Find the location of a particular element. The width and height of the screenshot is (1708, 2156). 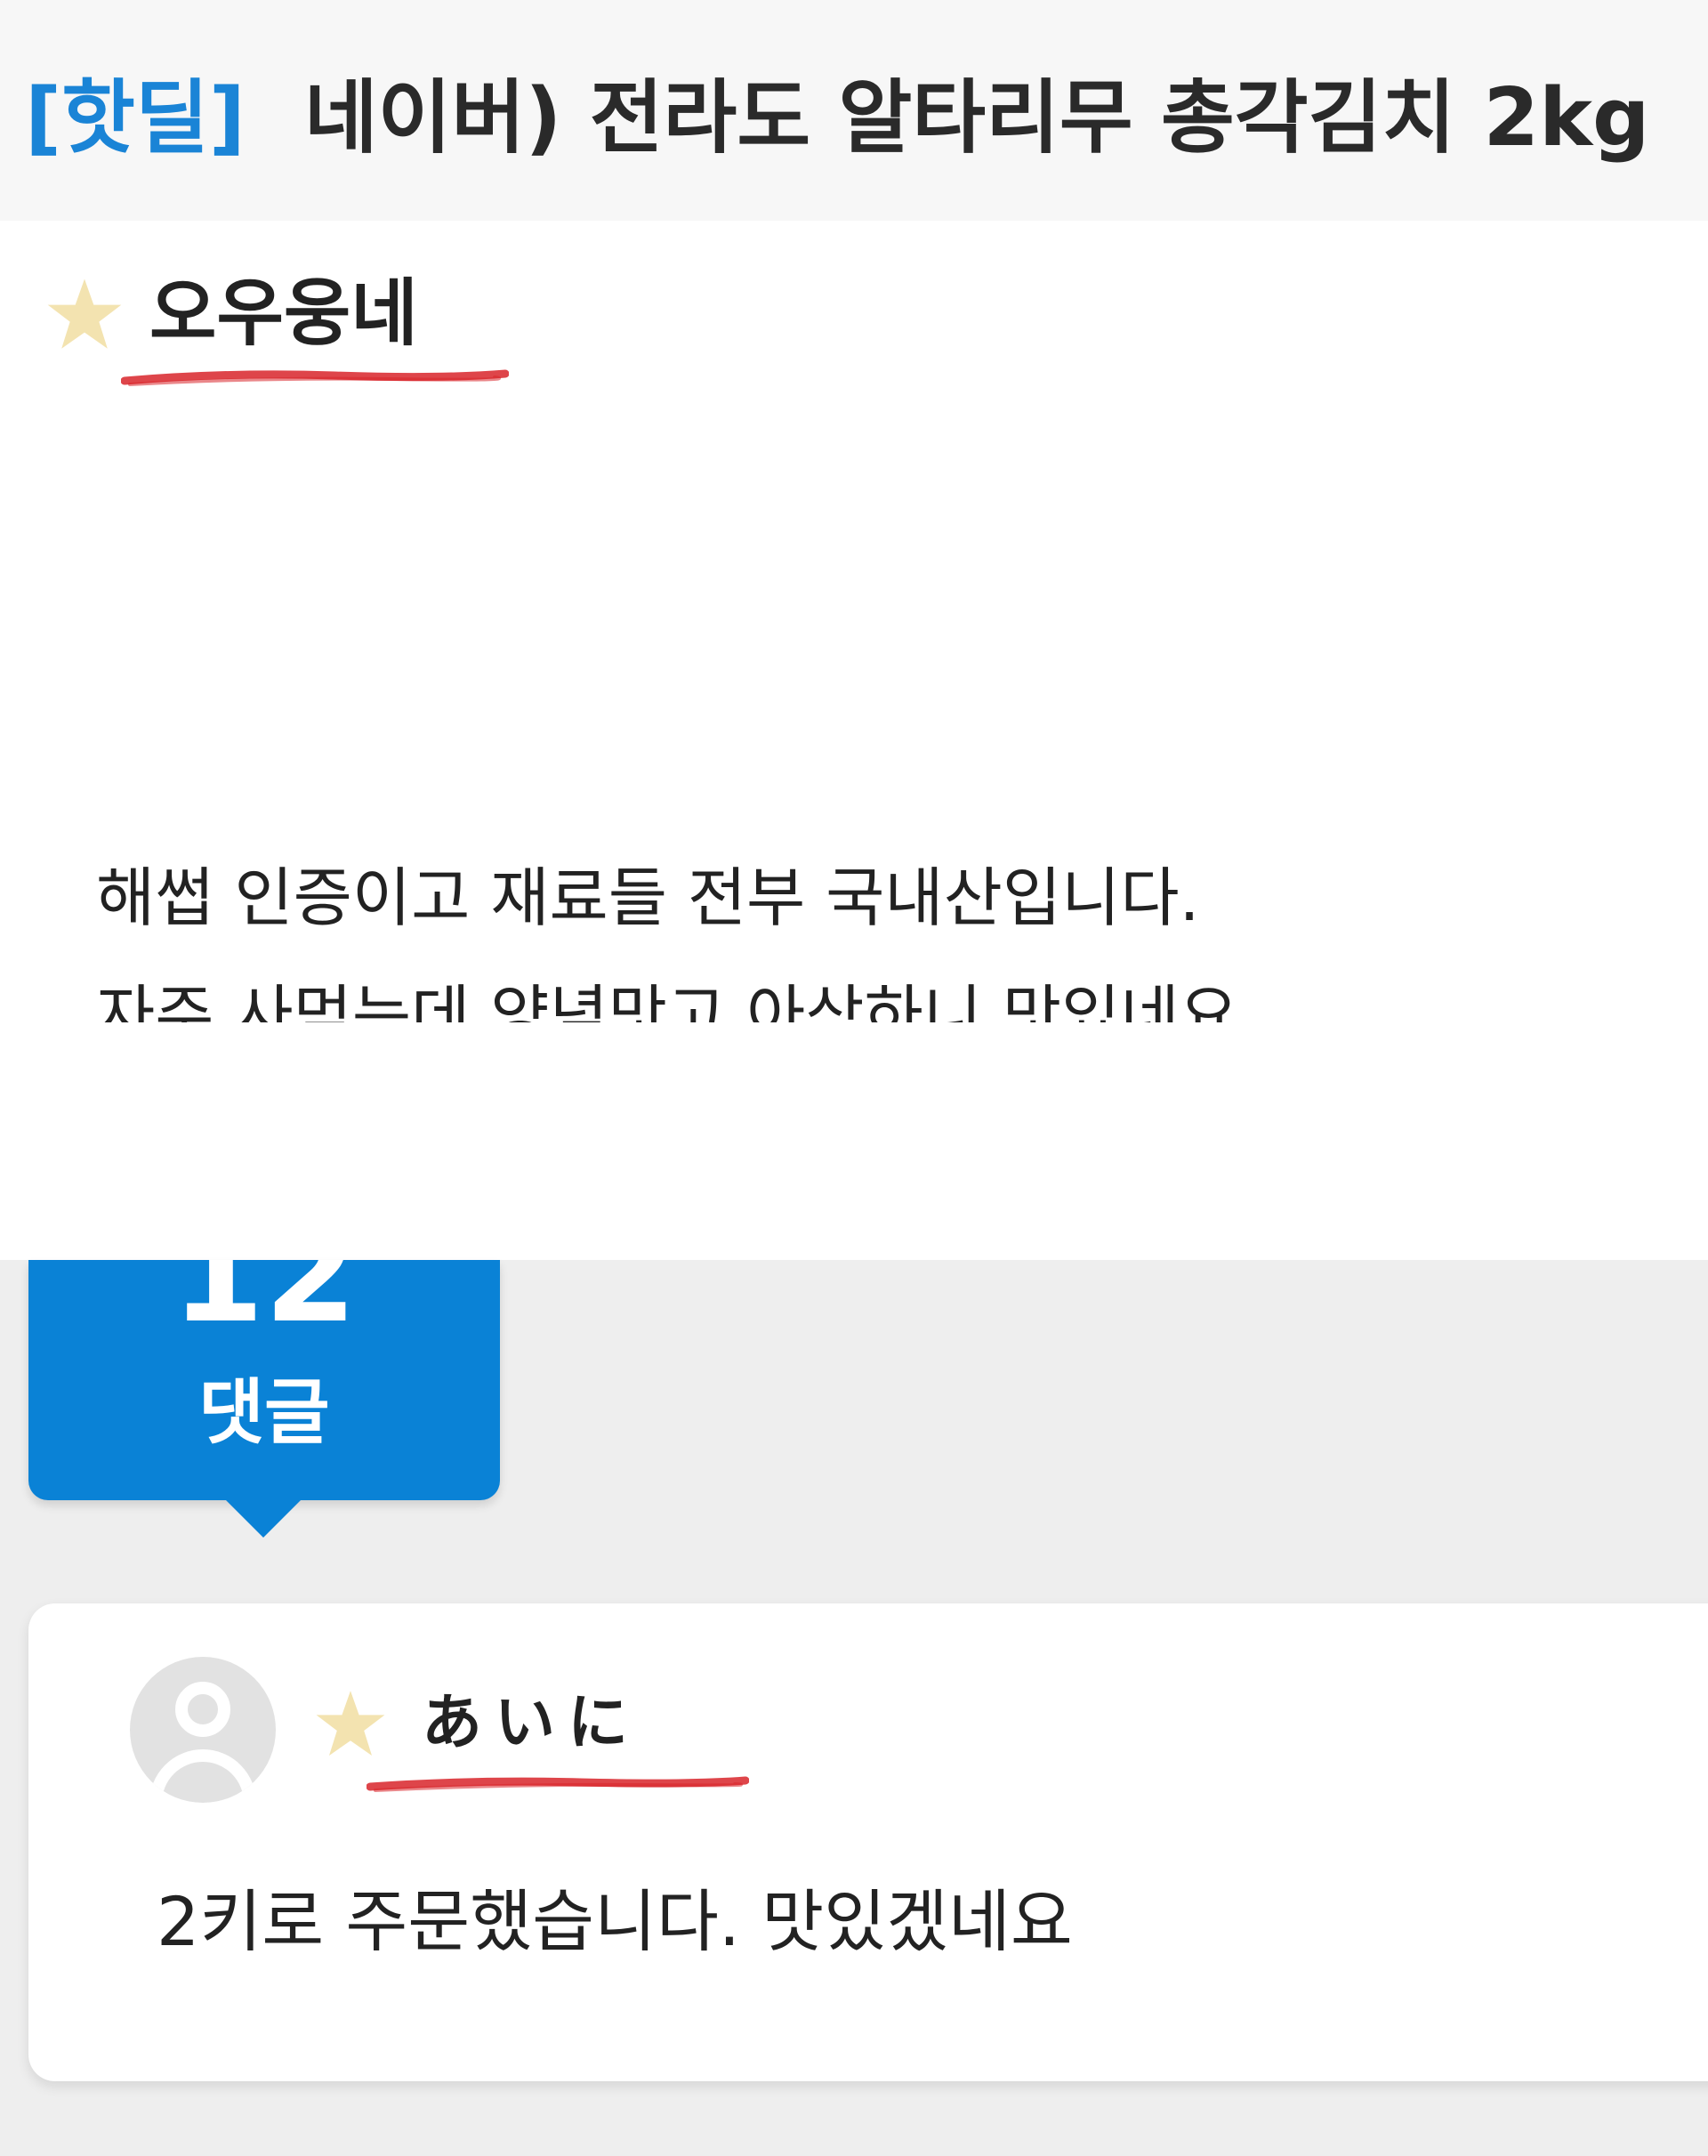

comment-author: あいに is located at coordinates (477, 1724).